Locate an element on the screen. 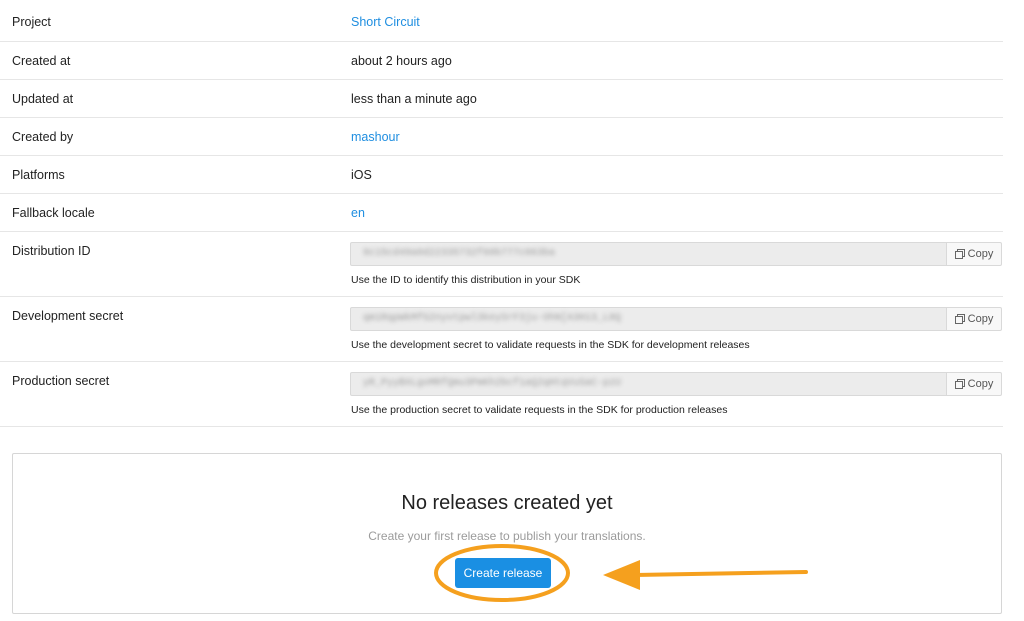 The image size is (1024, 621). create-release-button: Create release is located at coordinates (503, 573).